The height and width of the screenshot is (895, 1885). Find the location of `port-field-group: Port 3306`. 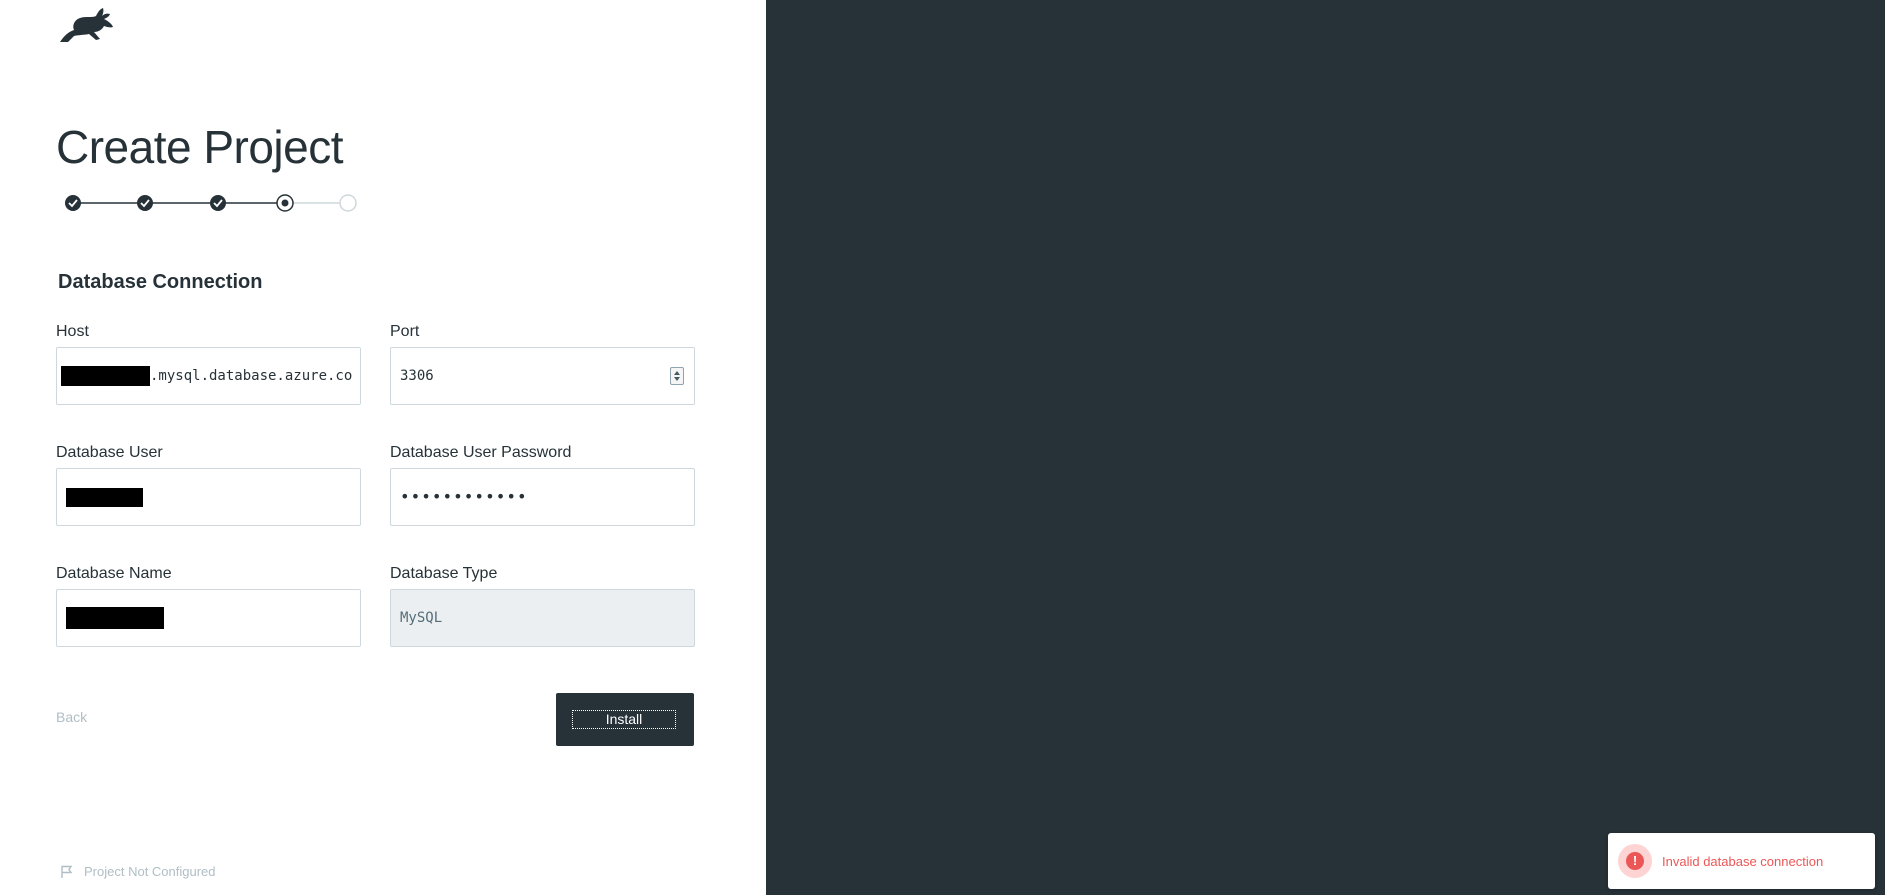

port-field-group: Port 3306 is located at coordinates (542, 363).